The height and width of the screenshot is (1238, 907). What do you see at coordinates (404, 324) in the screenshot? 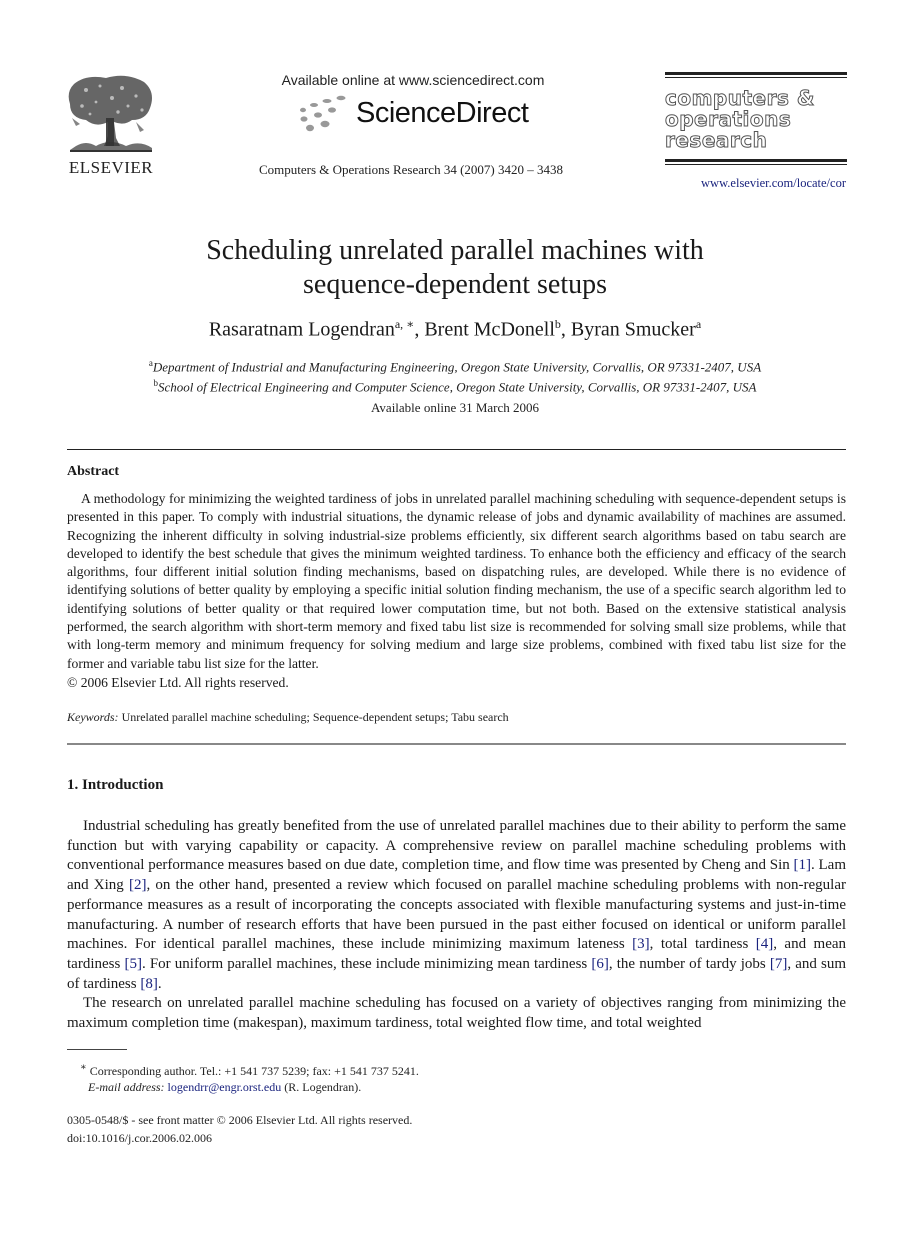
I see `author-affiliation-mark: a, ∗` at bounding box center [404, 324].